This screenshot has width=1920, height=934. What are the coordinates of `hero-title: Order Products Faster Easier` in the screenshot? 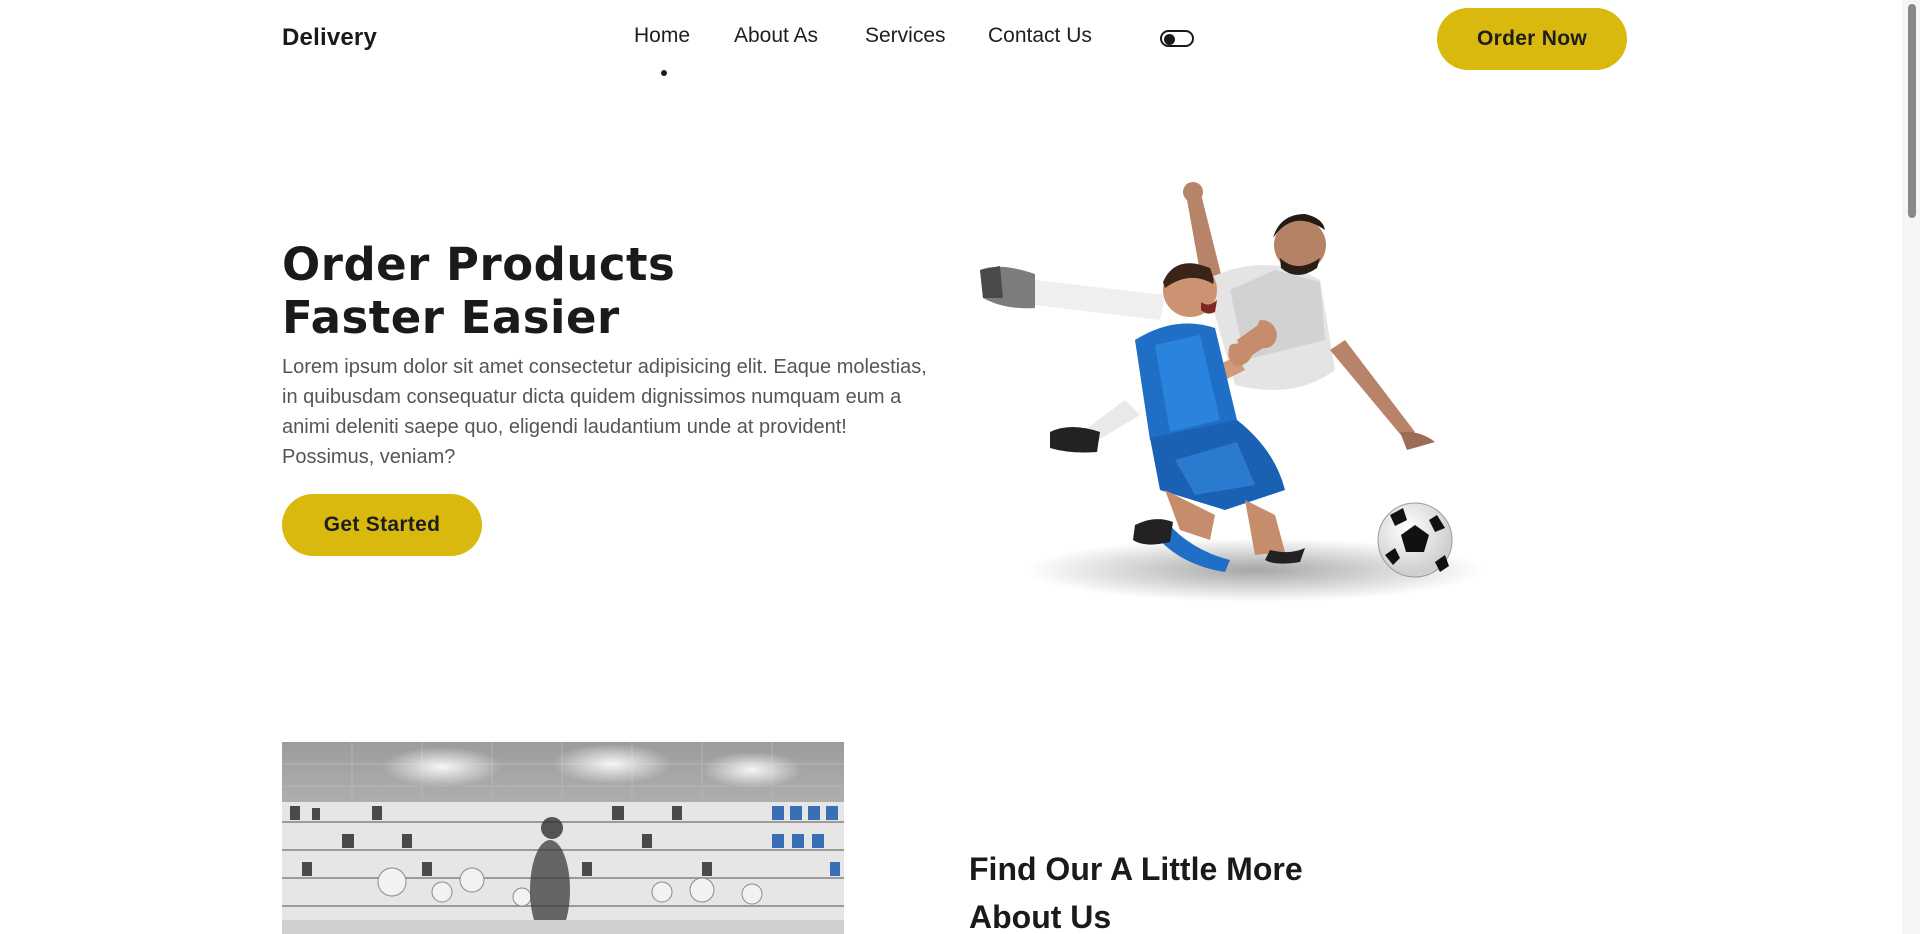 It's located at (478, 291).